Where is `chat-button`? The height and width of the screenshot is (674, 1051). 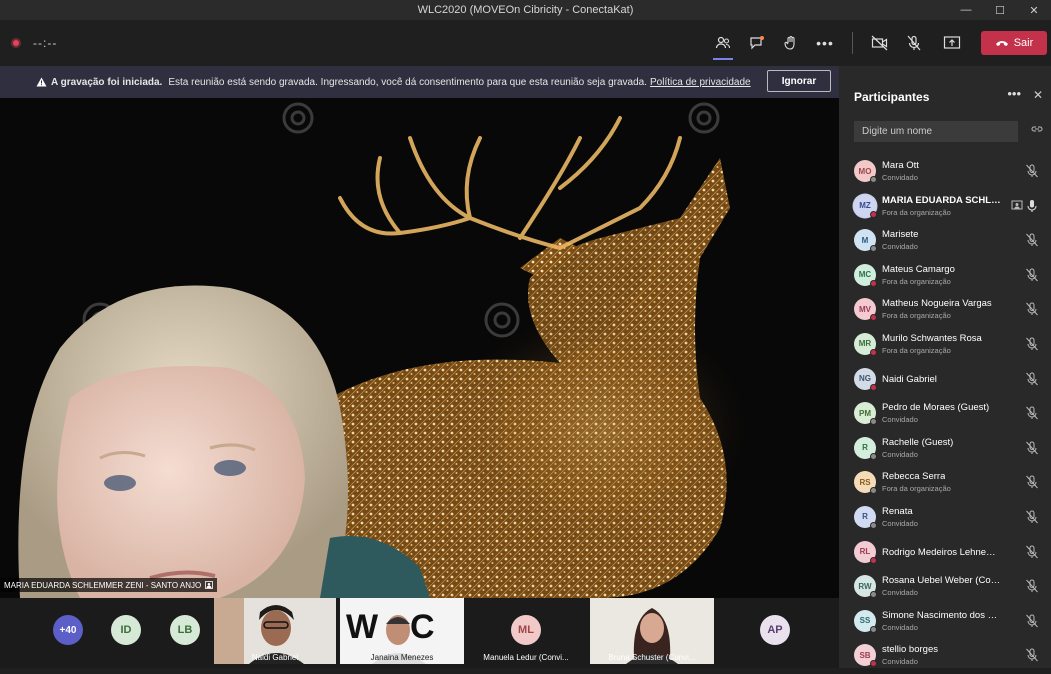 chat-button is located at coordinates (757, 43).